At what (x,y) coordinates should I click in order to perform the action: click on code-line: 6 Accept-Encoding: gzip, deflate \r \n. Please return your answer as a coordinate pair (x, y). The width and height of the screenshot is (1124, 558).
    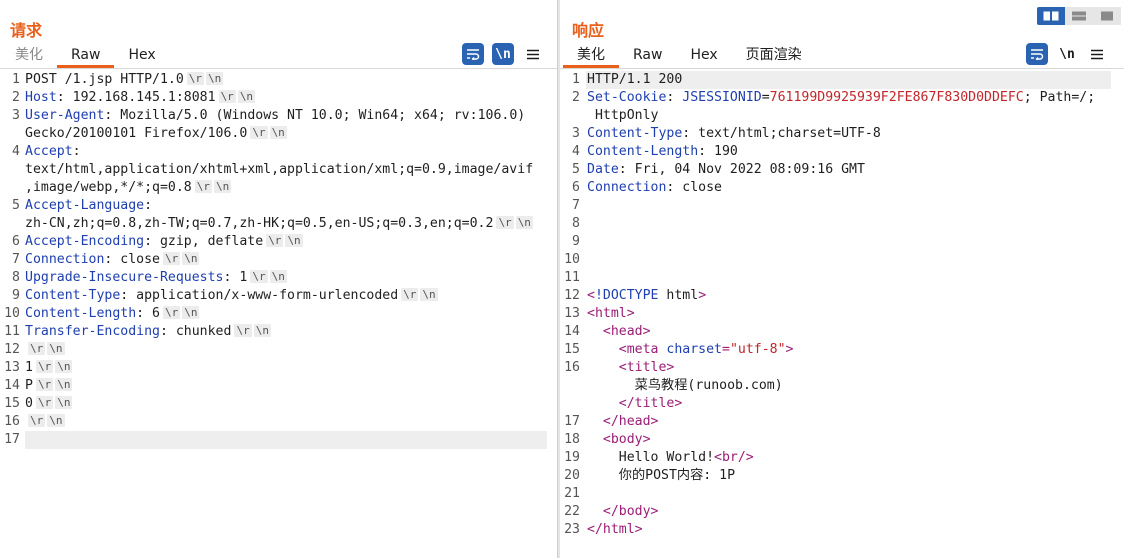
    Looking at the image, I should click on (278, 242).